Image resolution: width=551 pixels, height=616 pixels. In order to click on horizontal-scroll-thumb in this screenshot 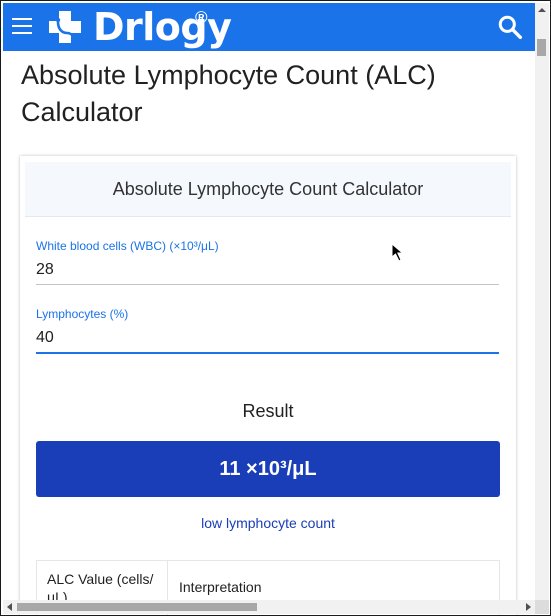, I will do `click(137, 607)`.